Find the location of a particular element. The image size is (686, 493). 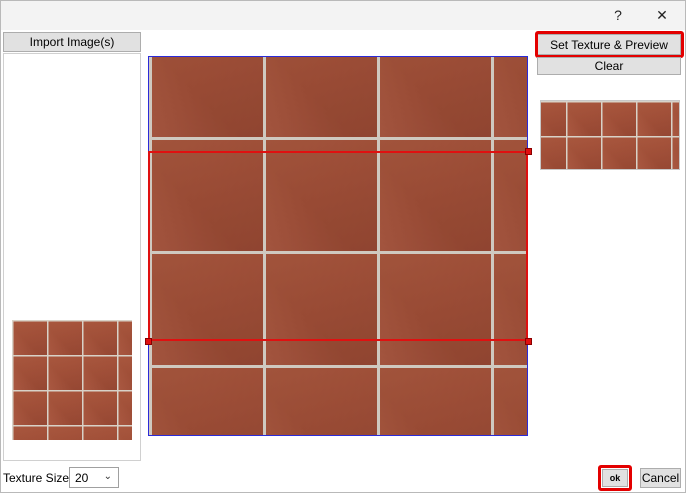

texture-thumbnail is located at coordinates (72, 380).